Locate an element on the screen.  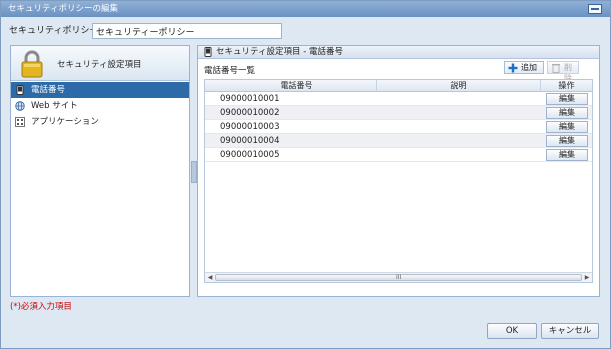
phone-cell: 09000010005 is located at coordinates (250, 155).